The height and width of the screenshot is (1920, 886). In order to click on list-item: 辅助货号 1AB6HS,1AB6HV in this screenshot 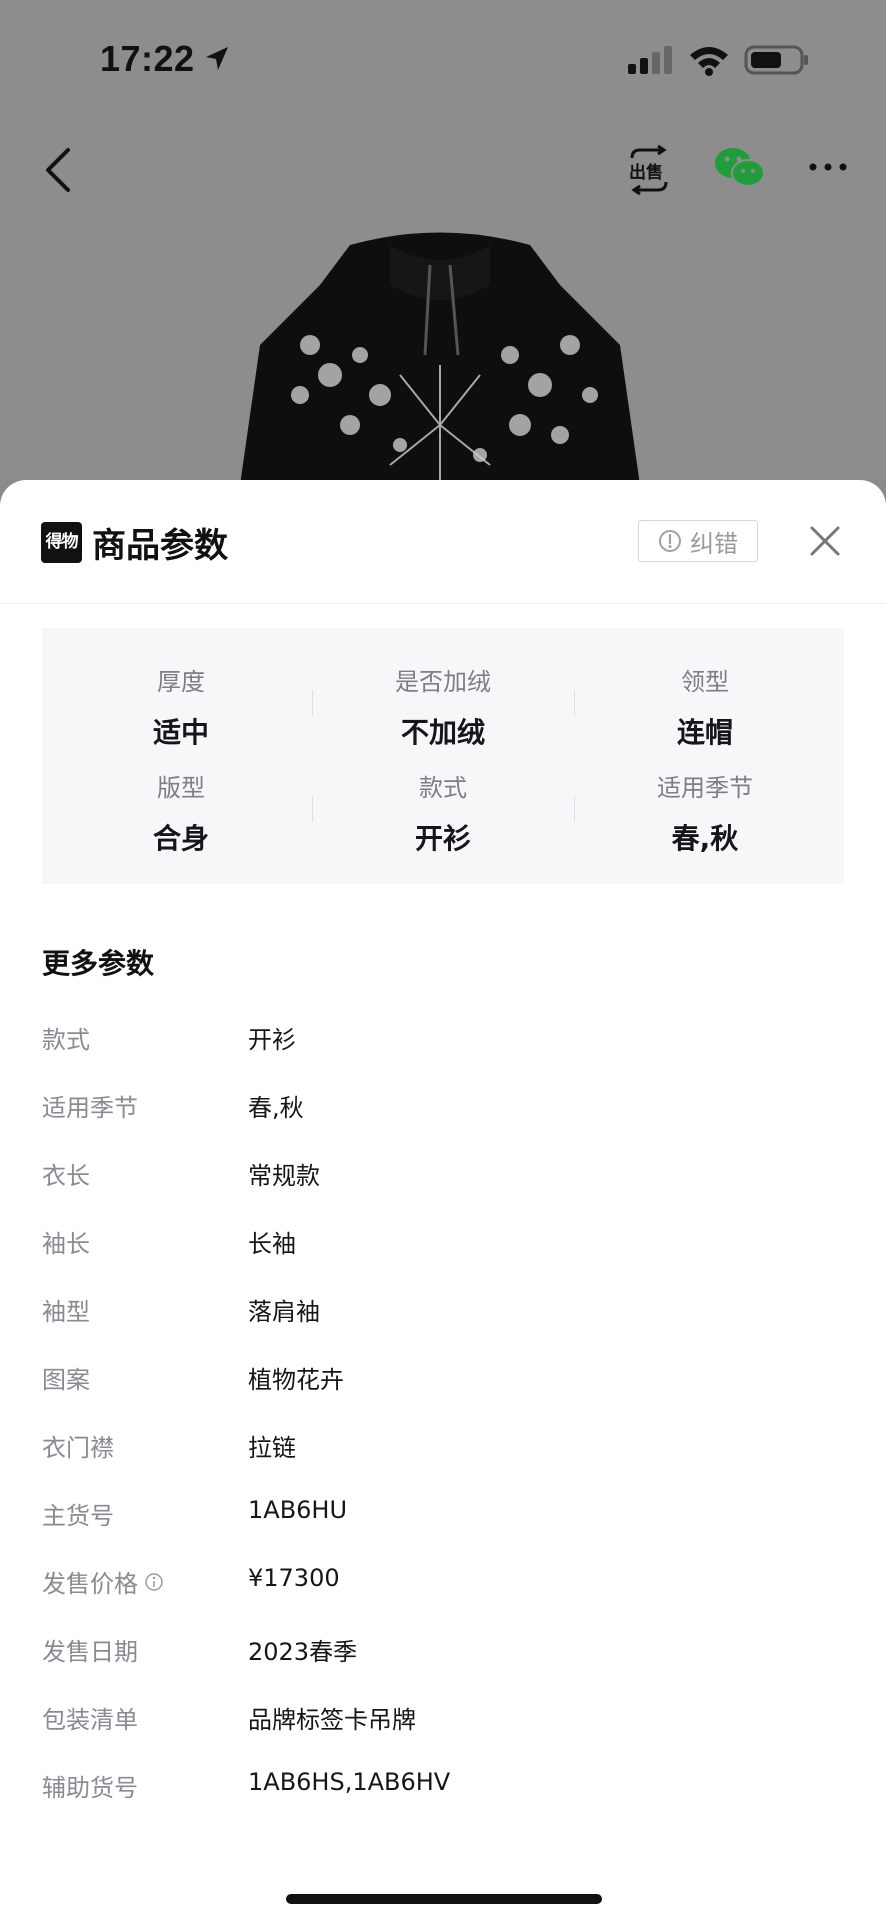, I will do `click(442, 1802)`.